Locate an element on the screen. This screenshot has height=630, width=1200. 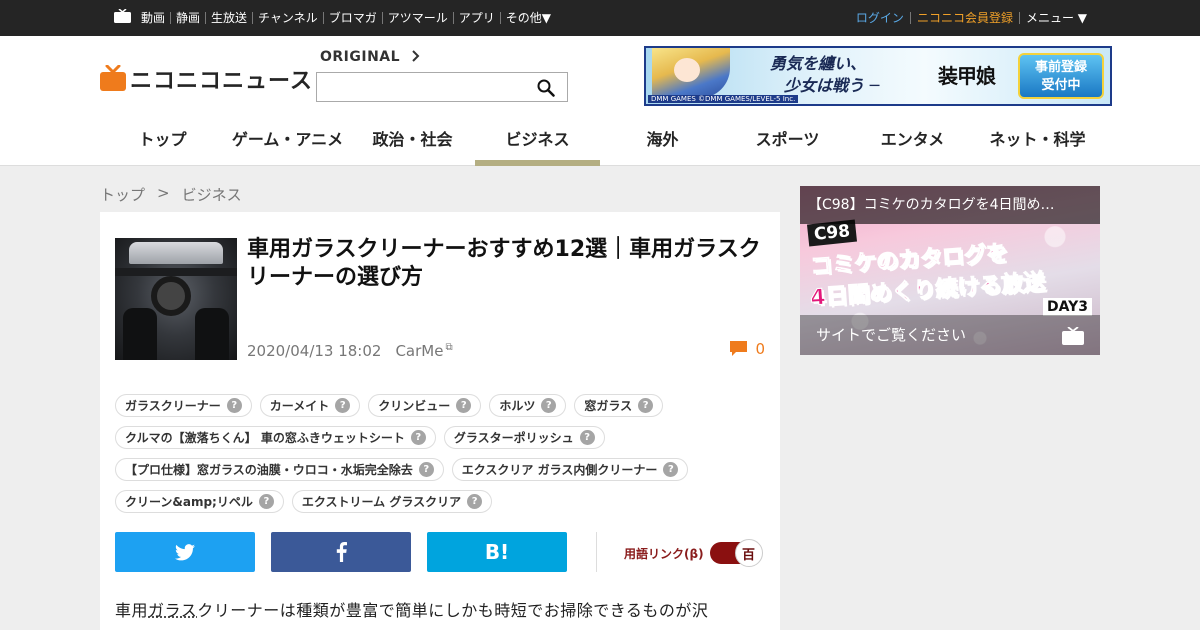
original-link: ORIGINAL is located at coordinates (370, 57).